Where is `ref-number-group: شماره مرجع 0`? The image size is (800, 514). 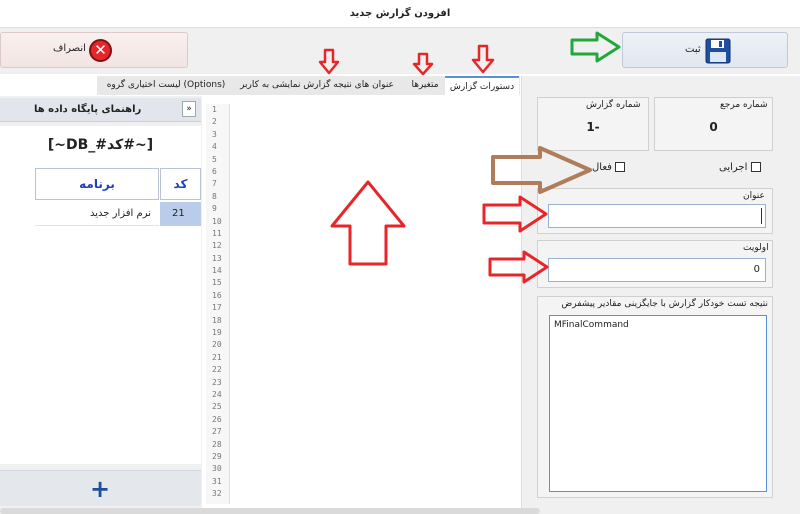
ref-number-group: شماره مرجع 0 is located at coordinates (713, 124).